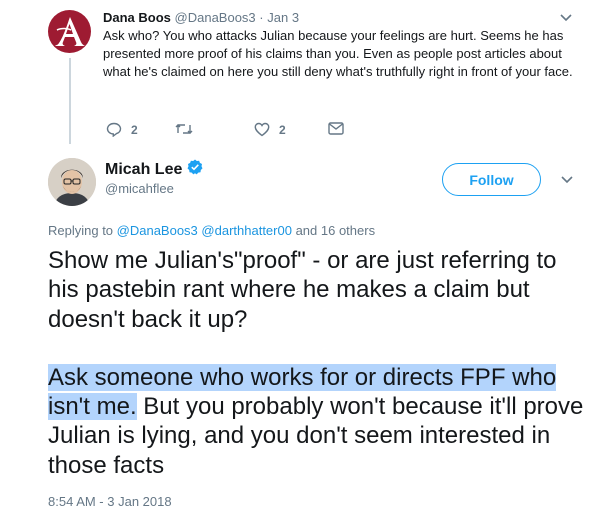  I want to click on author-name-row: Micah Lee, so click(154, 170).